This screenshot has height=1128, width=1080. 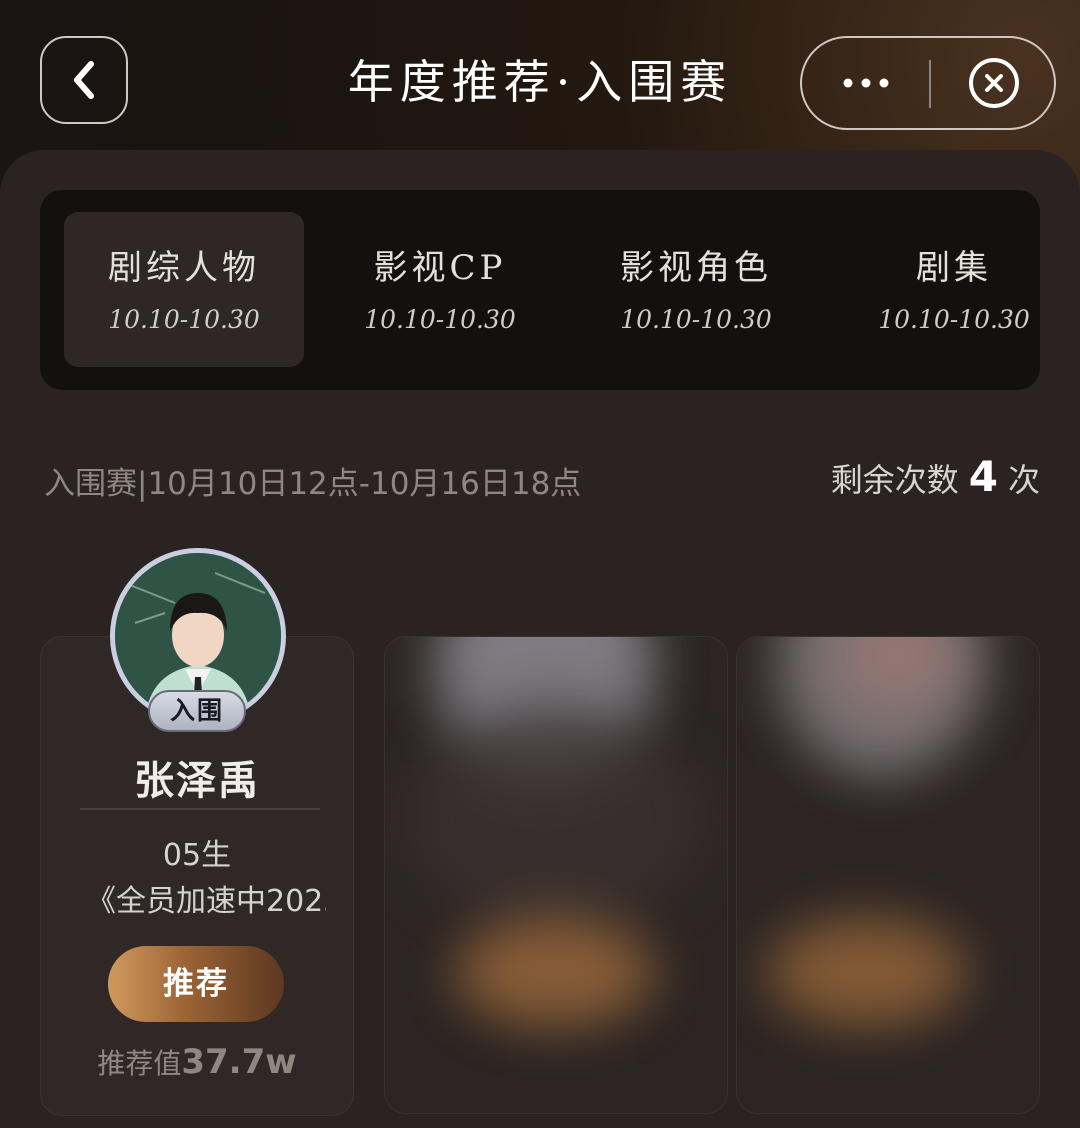 What do you see at coordinates (197, 781) in the screenshot?
I see `candidate-name: 张泽禹` at bounding box center [197, 781].